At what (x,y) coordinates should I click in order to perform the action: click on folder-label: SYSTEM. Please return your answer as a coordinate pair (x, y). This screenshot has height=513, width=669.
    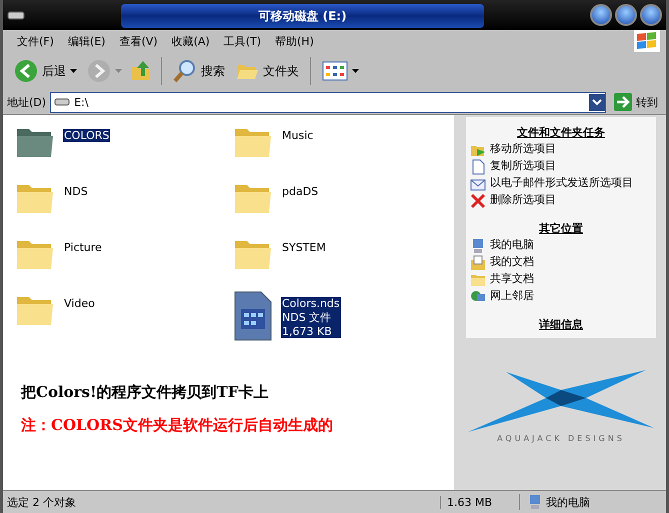
    Looking at the image, I should click on (304, 247).